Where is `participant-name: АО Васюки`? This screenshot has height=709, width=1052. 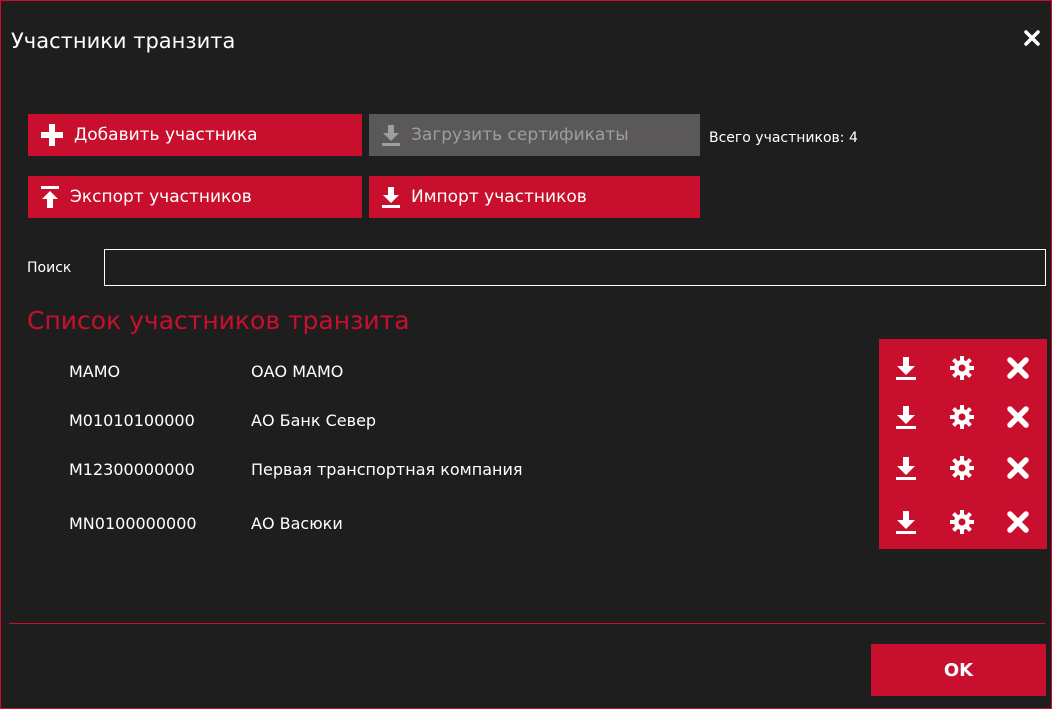
participant-name: АО Васюки is located at coordinates (297, 523).